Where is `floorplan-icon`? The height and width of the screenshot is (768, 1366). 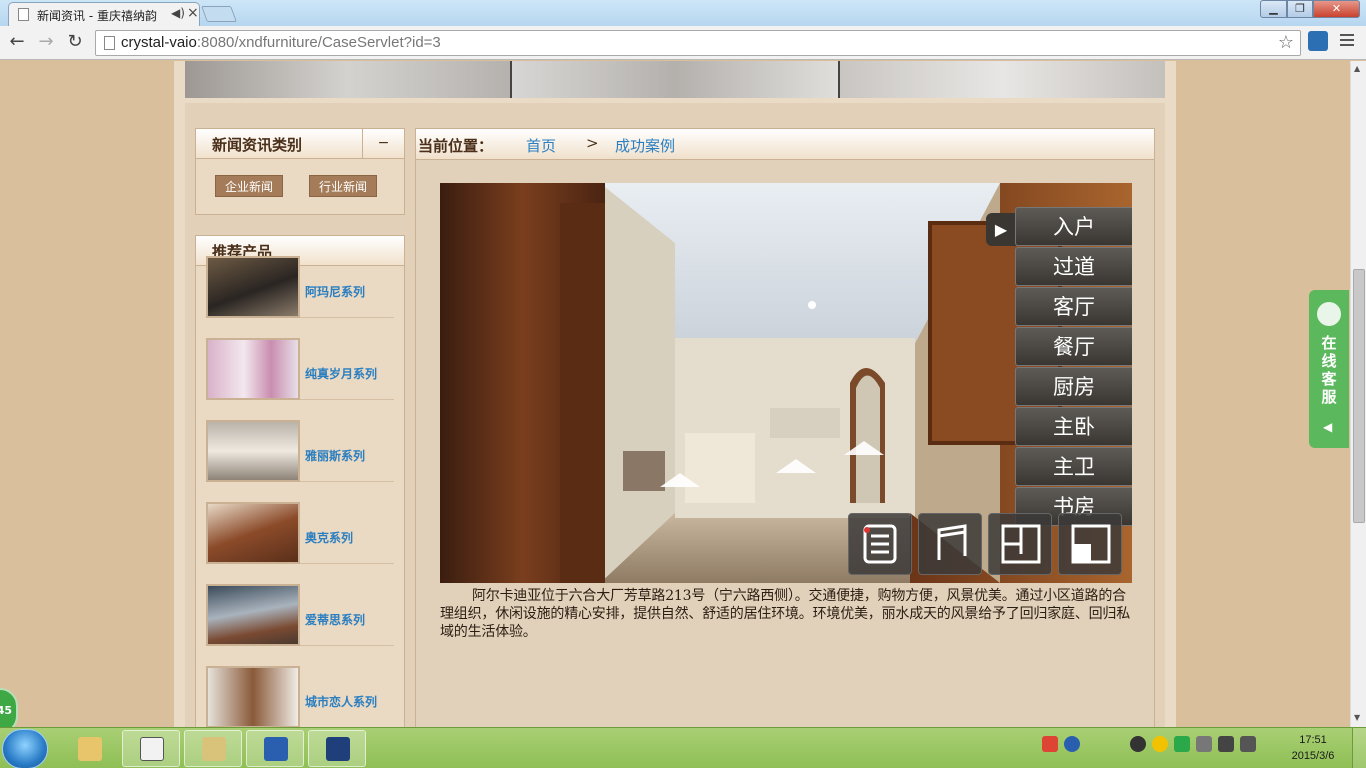 floorplan-icon is located at coordinates (1020, 544).